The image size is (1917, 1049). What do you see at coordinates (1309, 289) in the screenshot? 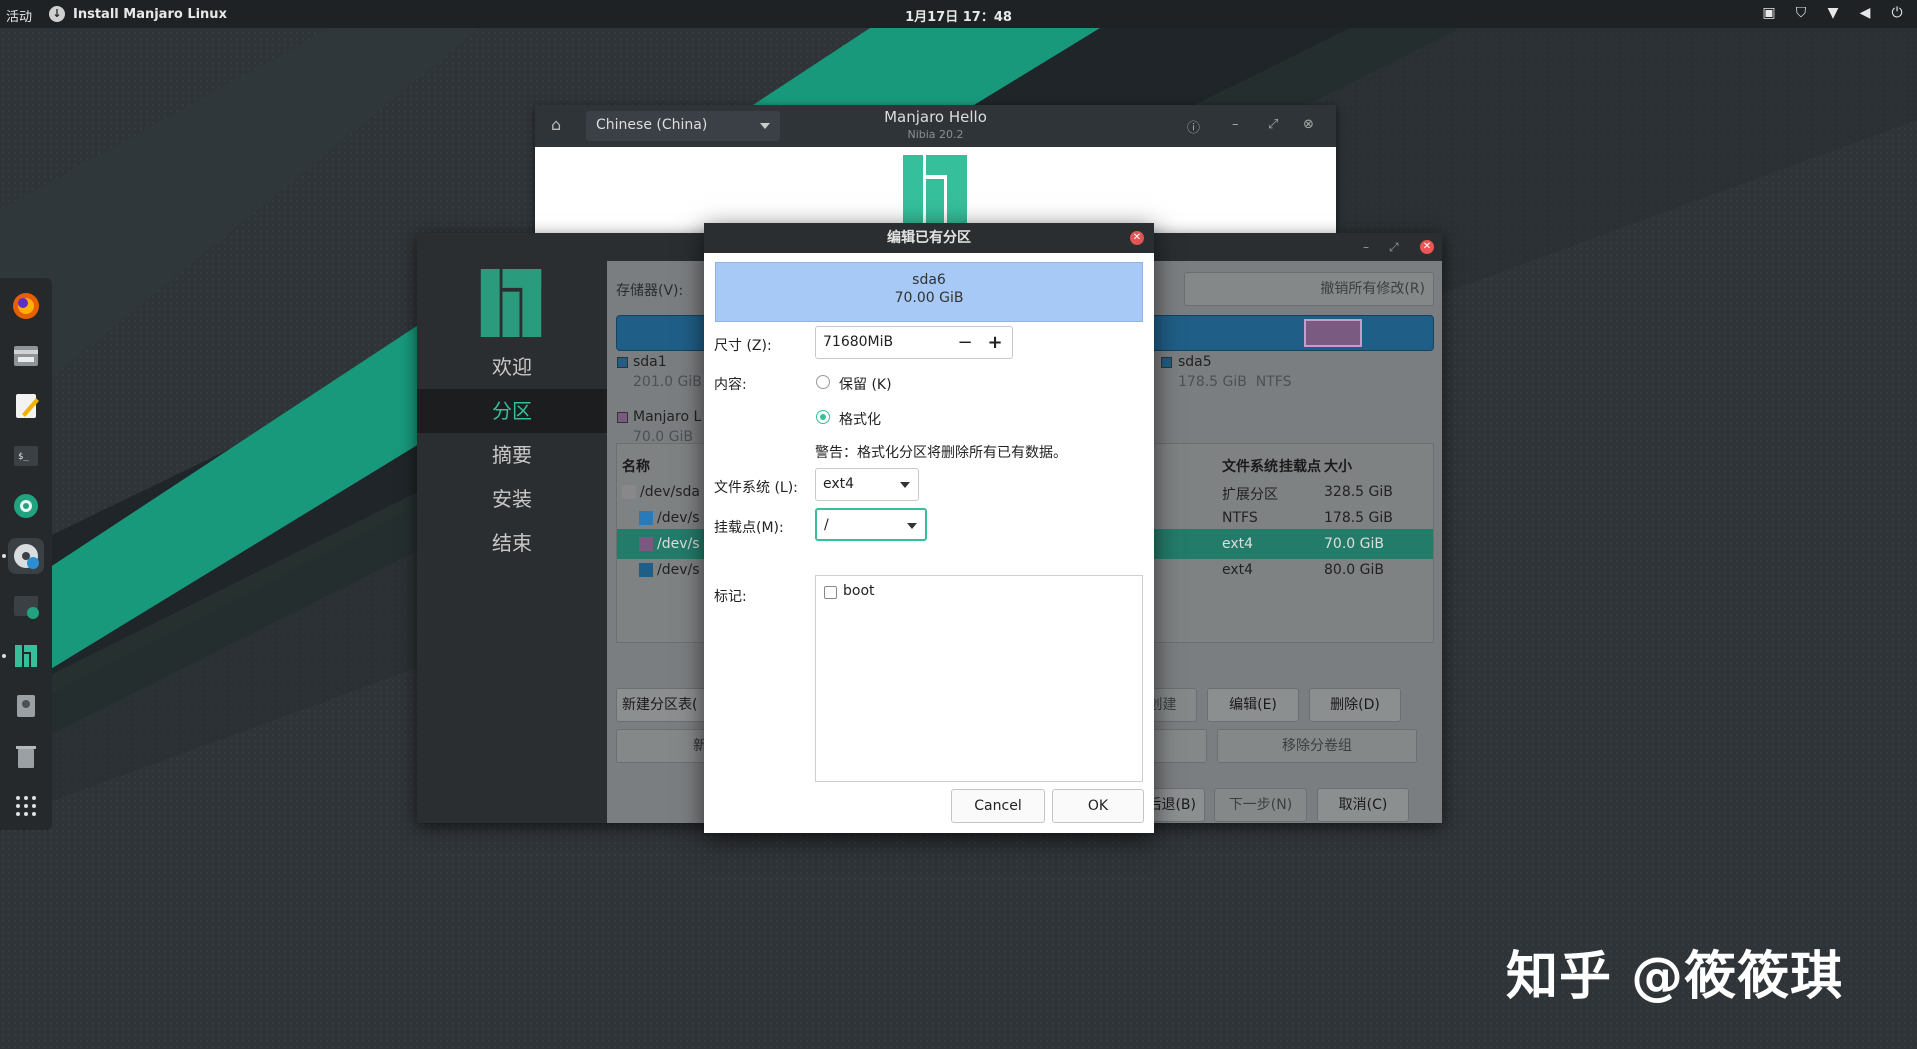
I see `revert-all-button: 撤销所有修改(R)` at bounding box center [1309, 289].